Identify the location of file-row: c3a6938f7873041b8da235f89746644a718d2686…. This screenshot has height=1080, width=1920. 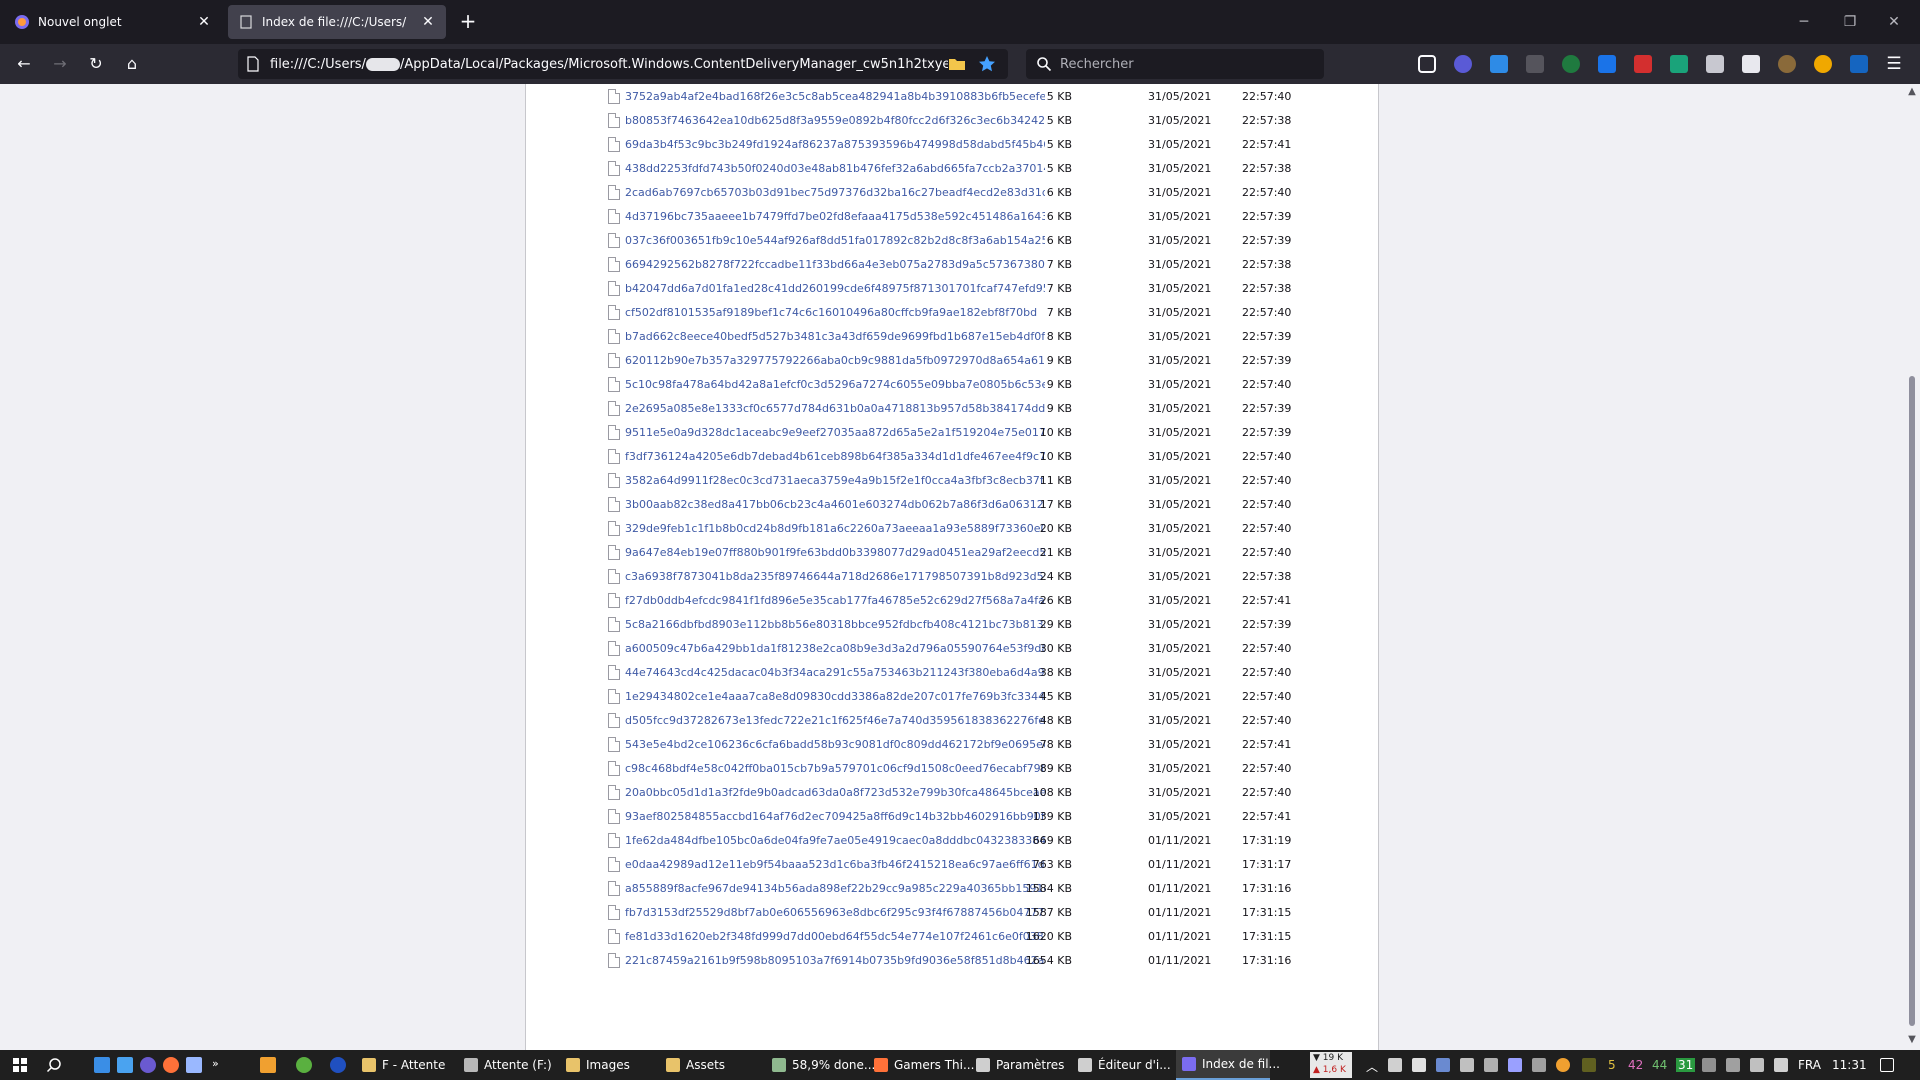
(952, 577).